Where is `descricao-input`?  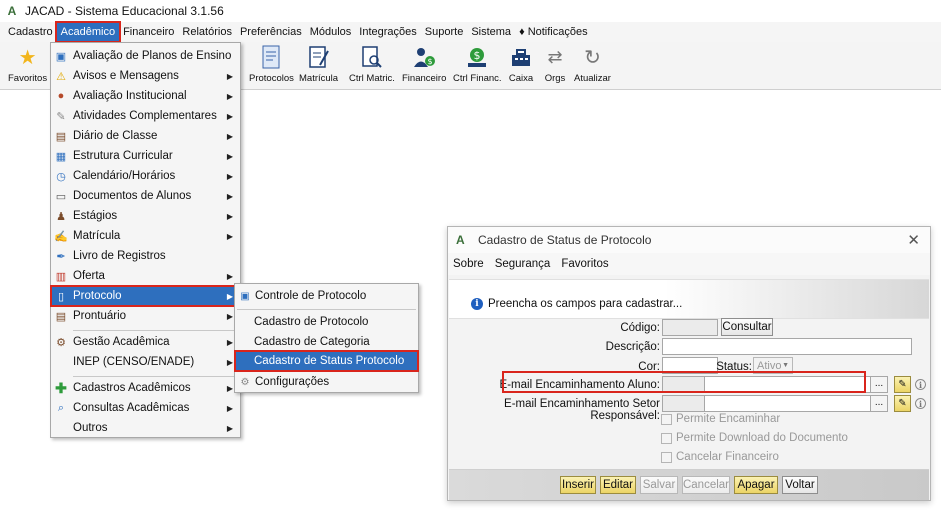
descricao-input is located at coordinates (787, 346).